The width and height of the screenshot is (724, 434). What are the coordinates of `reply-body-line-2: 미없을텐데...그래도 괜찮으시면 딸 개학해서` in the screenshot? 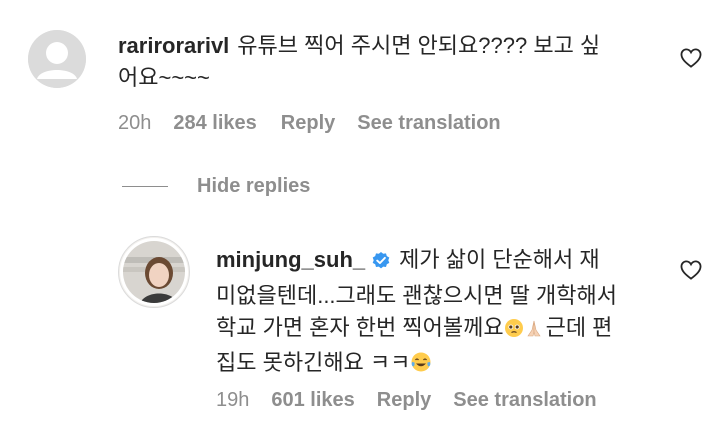 It's located at (416, 295).